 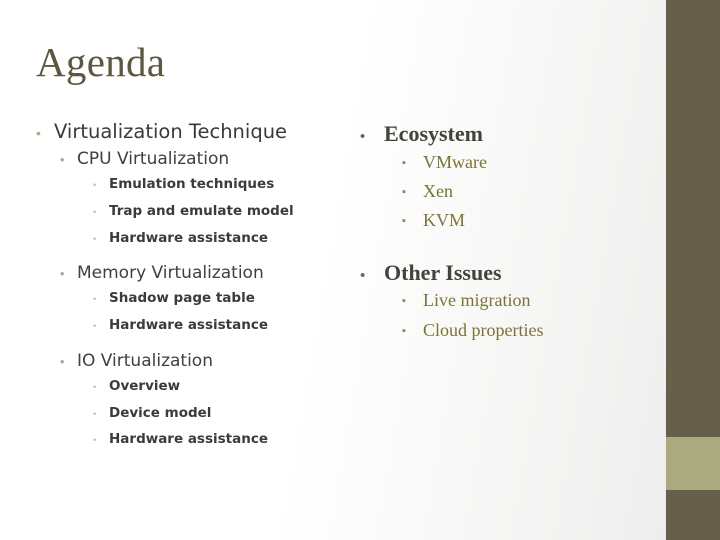 What do you see at coordinates (444, 219) in the screenshot?
I see `outline-item-label: KVM` at bounding box center [444, 219].